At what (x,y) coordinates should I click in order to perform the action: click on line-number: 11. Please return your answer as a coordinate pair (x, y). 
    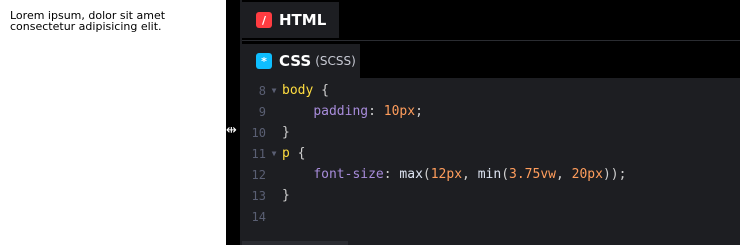
    Looking at the image, I should click on (258, 153).